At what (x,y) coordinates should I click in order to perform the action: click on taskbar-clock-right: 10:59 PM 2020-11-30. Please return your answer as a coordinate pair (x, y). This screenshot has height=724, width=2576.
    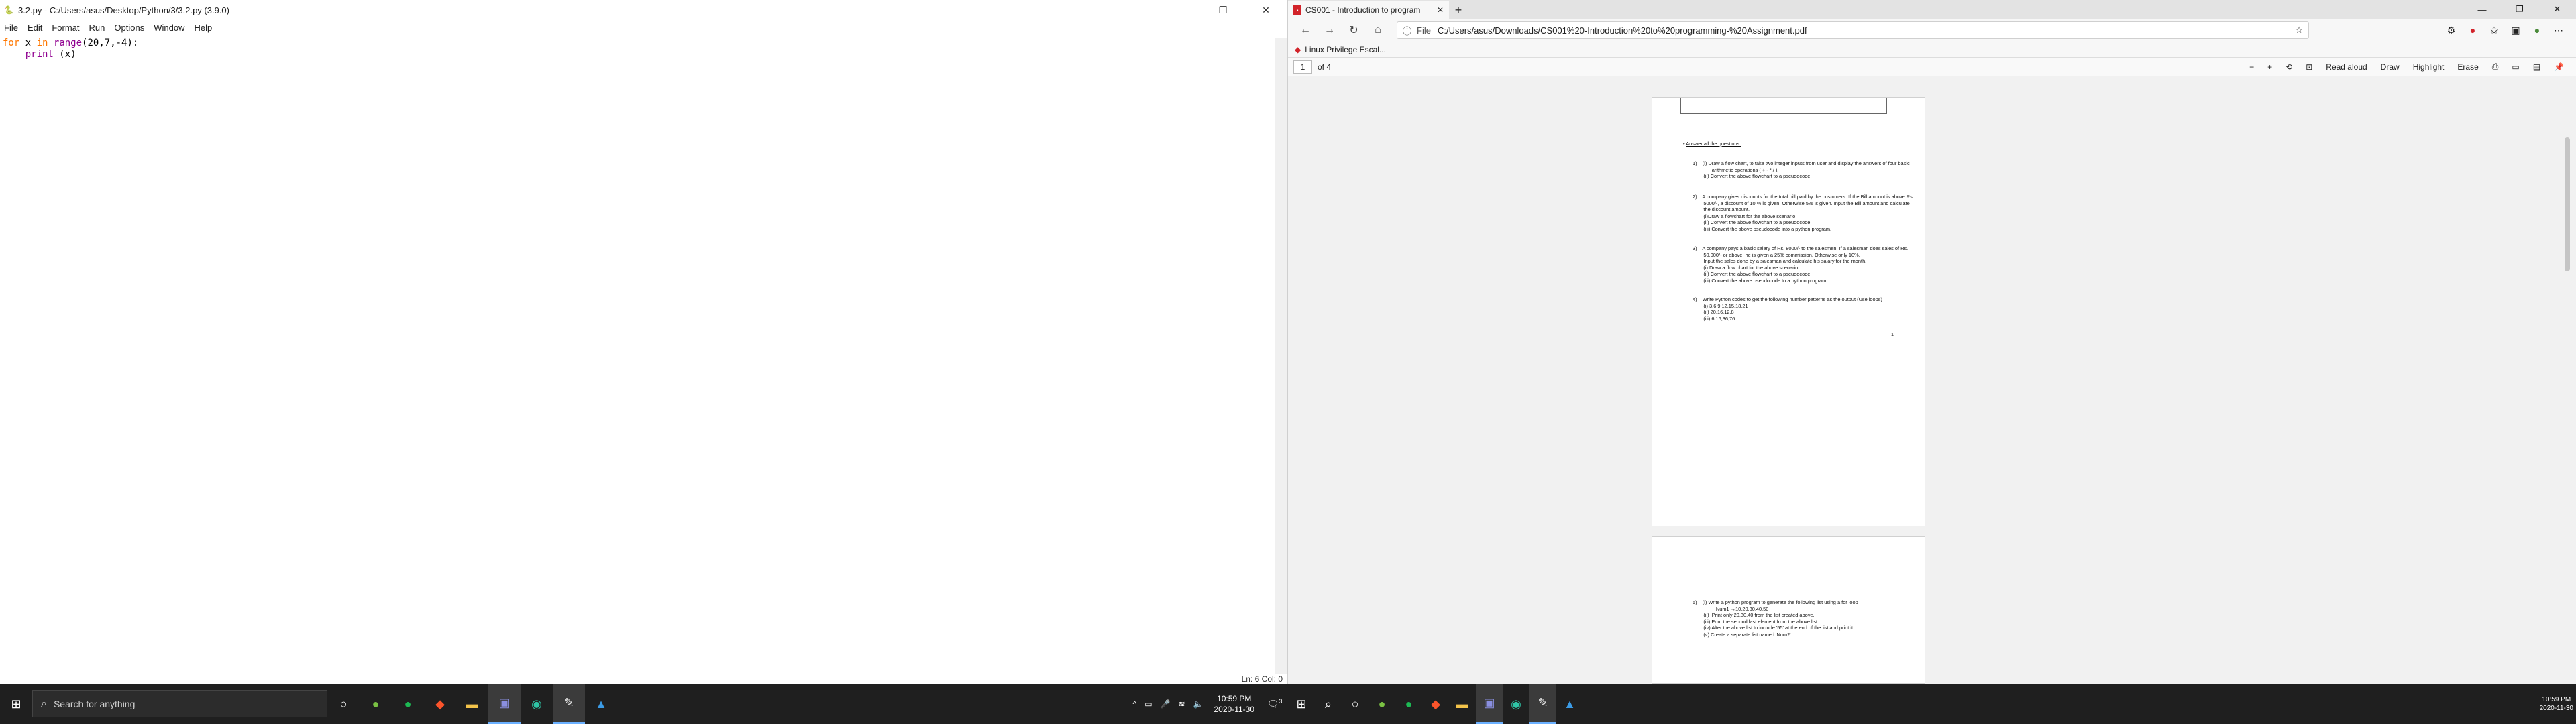
    Looking at the image, I should click on (2556, 704).